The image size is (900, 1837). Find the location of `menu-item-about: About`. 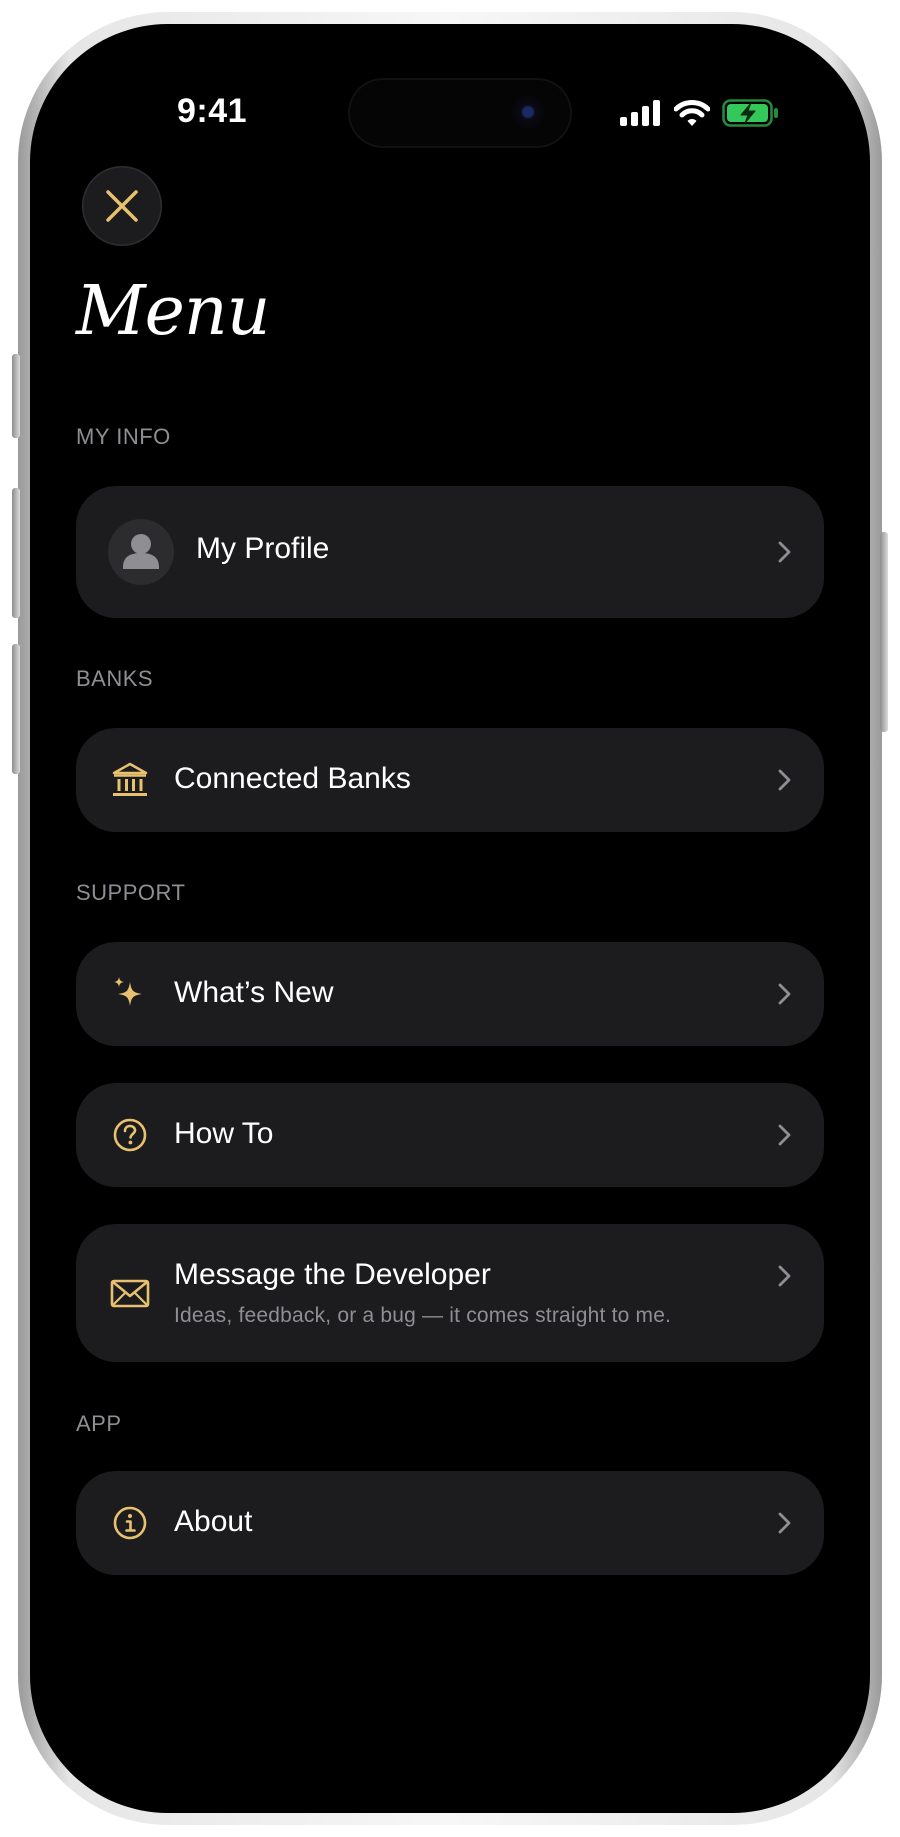

menu-item-about: About is located at coordinates (450, 1523).